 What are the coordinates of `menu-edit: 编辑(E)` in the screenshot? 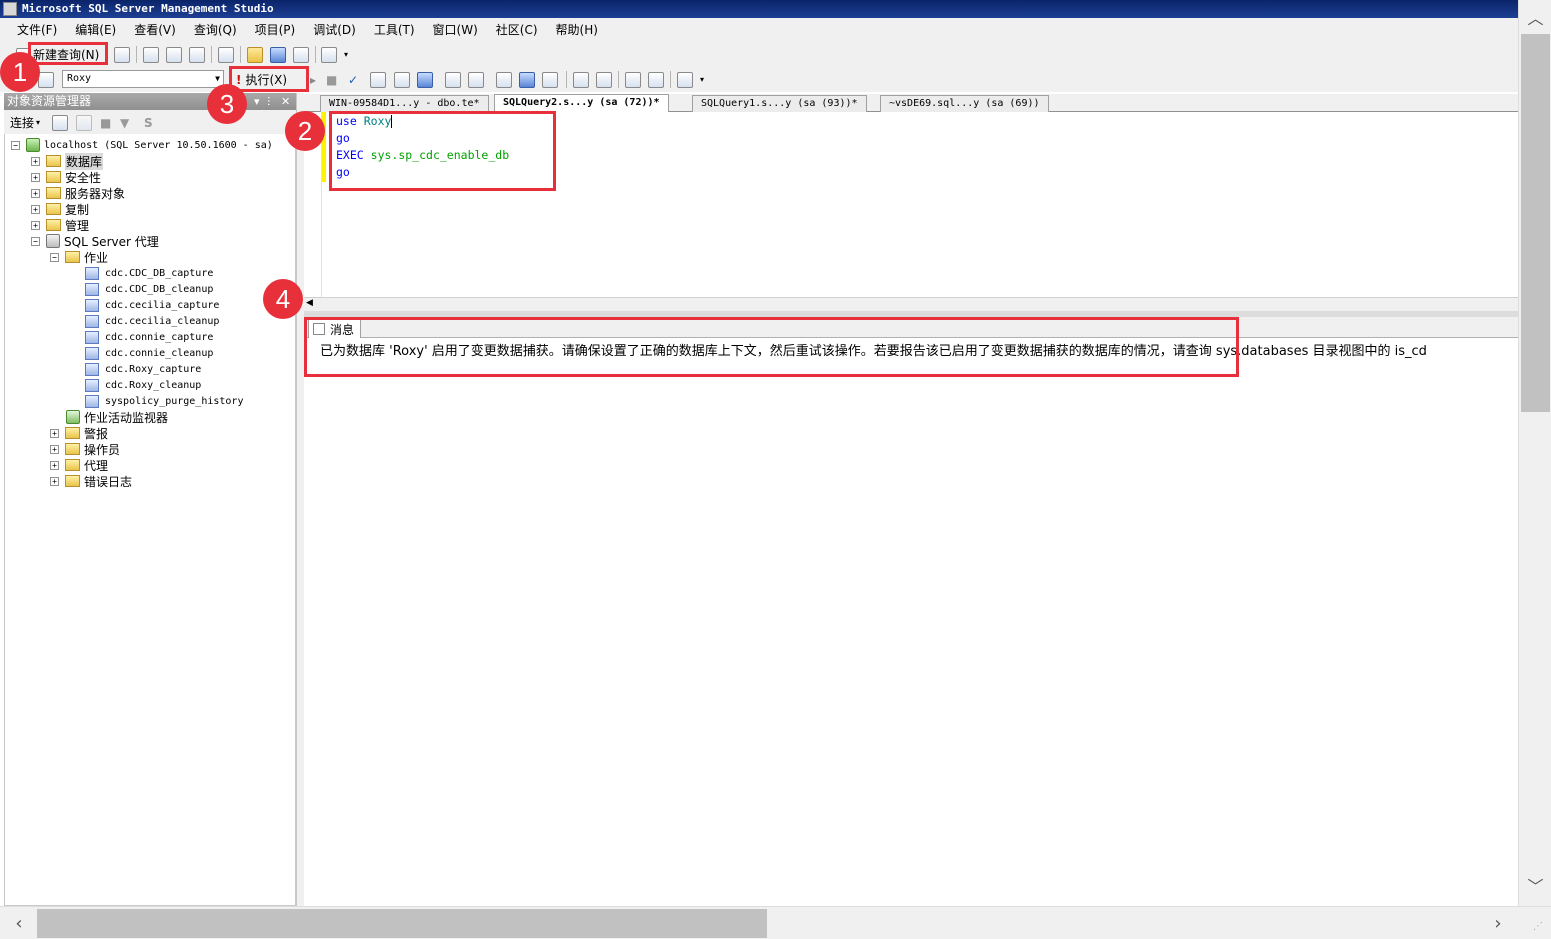 It's located at (95, 30).